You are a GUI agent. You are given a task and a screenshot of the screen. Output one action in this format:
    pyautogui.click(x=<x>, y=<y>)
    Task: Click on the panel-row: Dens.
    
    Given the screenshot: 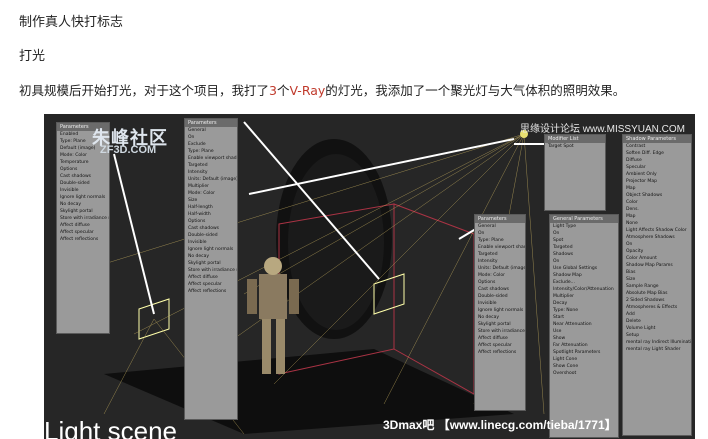 What is the action you would take?
    pyautogui.click(x=657, y=209)
    